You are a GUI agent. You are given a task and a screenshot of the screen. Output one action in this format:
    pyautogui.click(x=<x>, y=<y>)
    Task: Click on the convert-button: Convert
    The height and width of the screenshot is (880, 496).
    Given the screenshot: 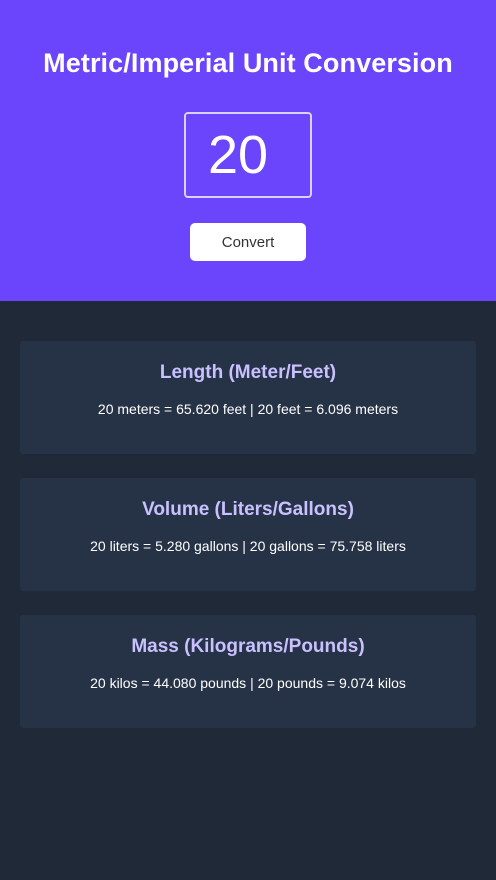 What is the action you would take?
    pyautogui.click(x=248, y=242)
    